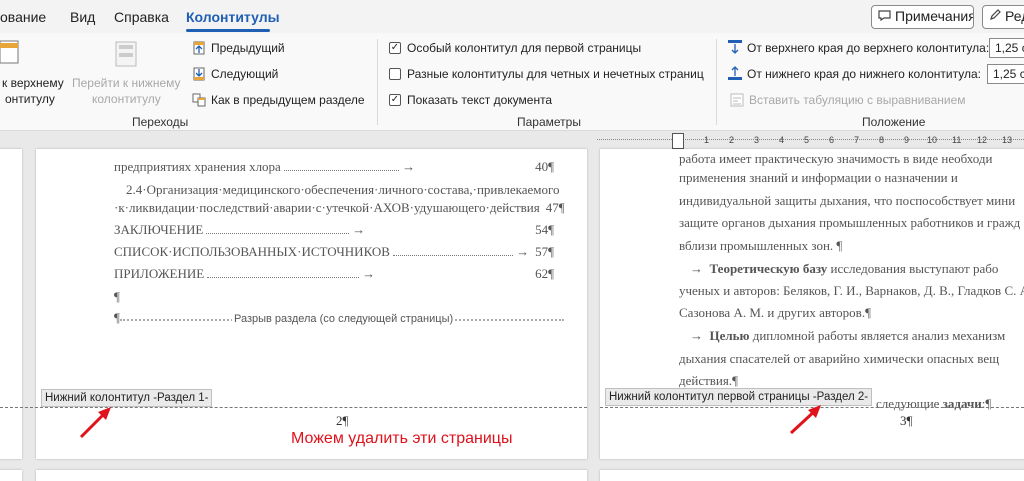  What do you see at coordinates (812, 475) in the screenshot?
I see `page-next-right` at bounding box center [812, 475].